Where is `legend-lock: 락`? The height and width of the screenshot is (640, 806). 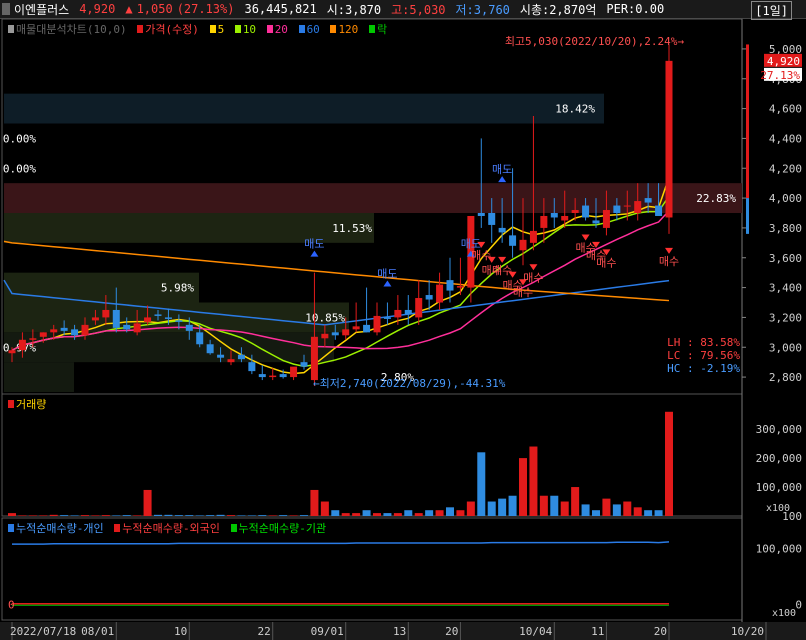
legend-lock: 락 is located at coordinates (382, 29).